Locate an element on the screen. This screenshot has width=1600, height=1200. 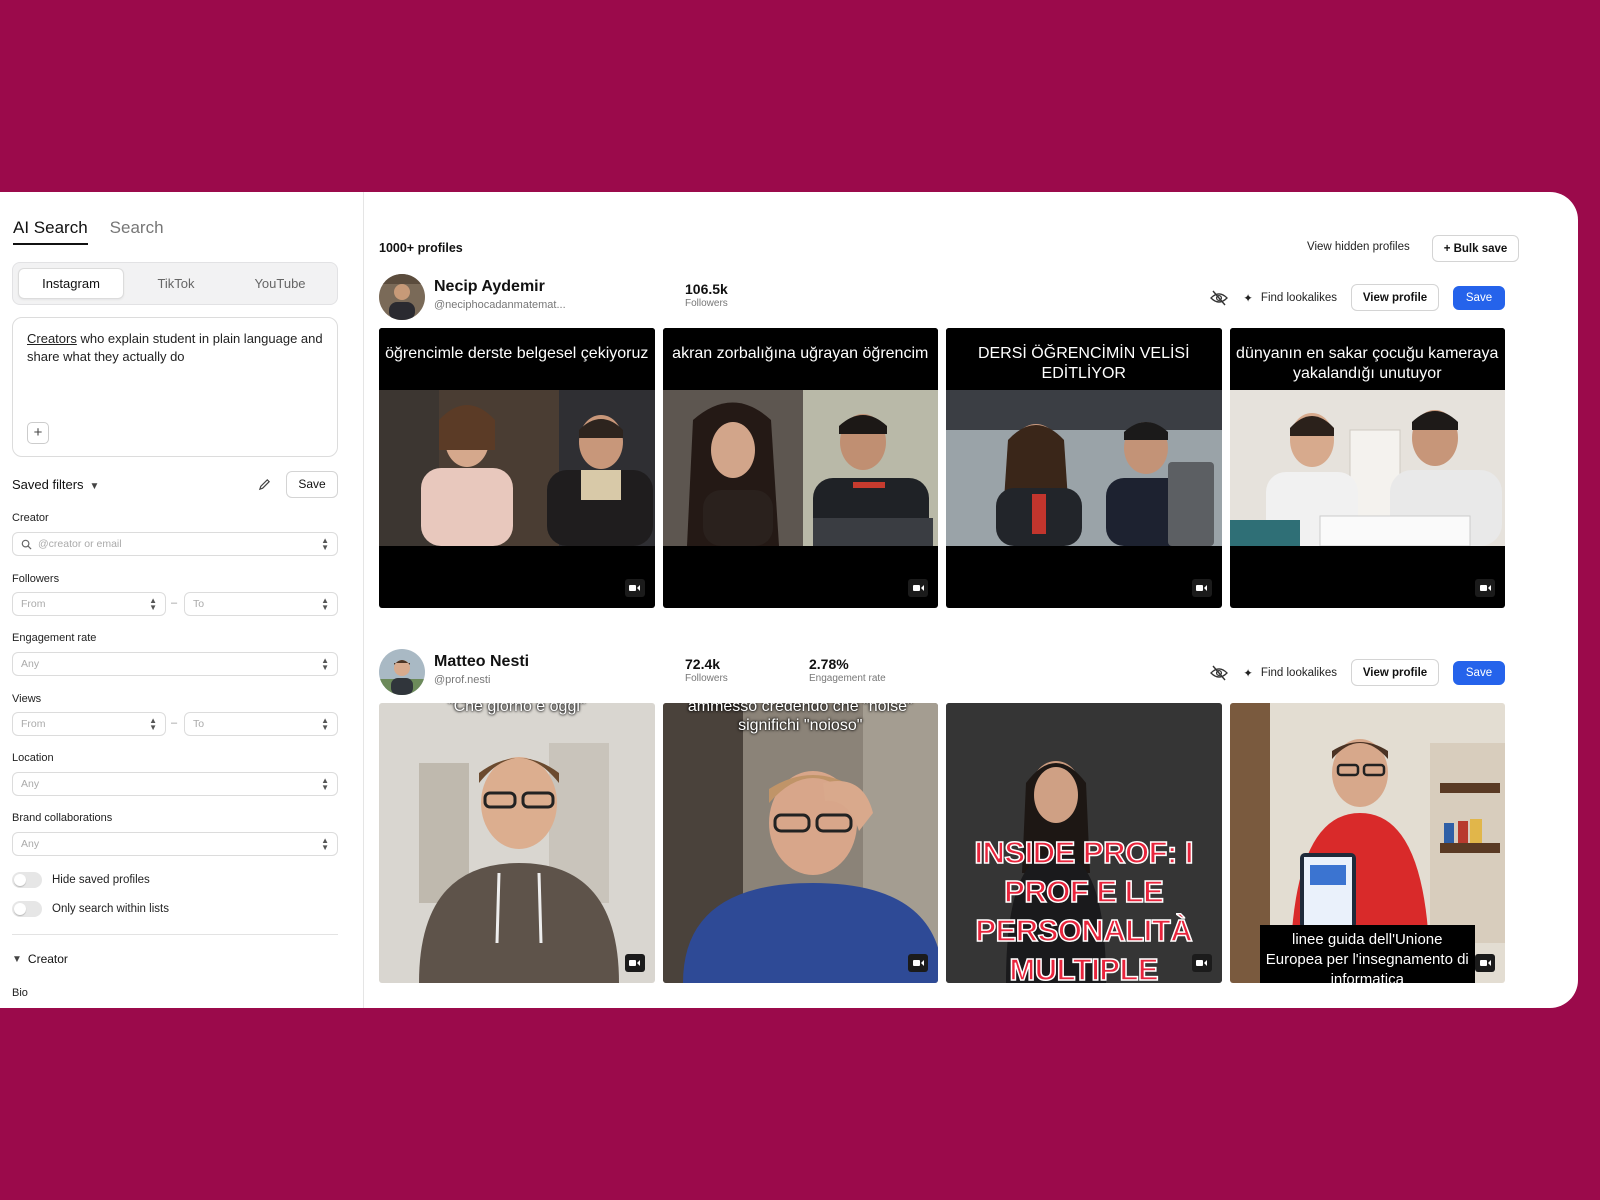
lists-only-row: Only search within lists is located at coordinates (90, 909).